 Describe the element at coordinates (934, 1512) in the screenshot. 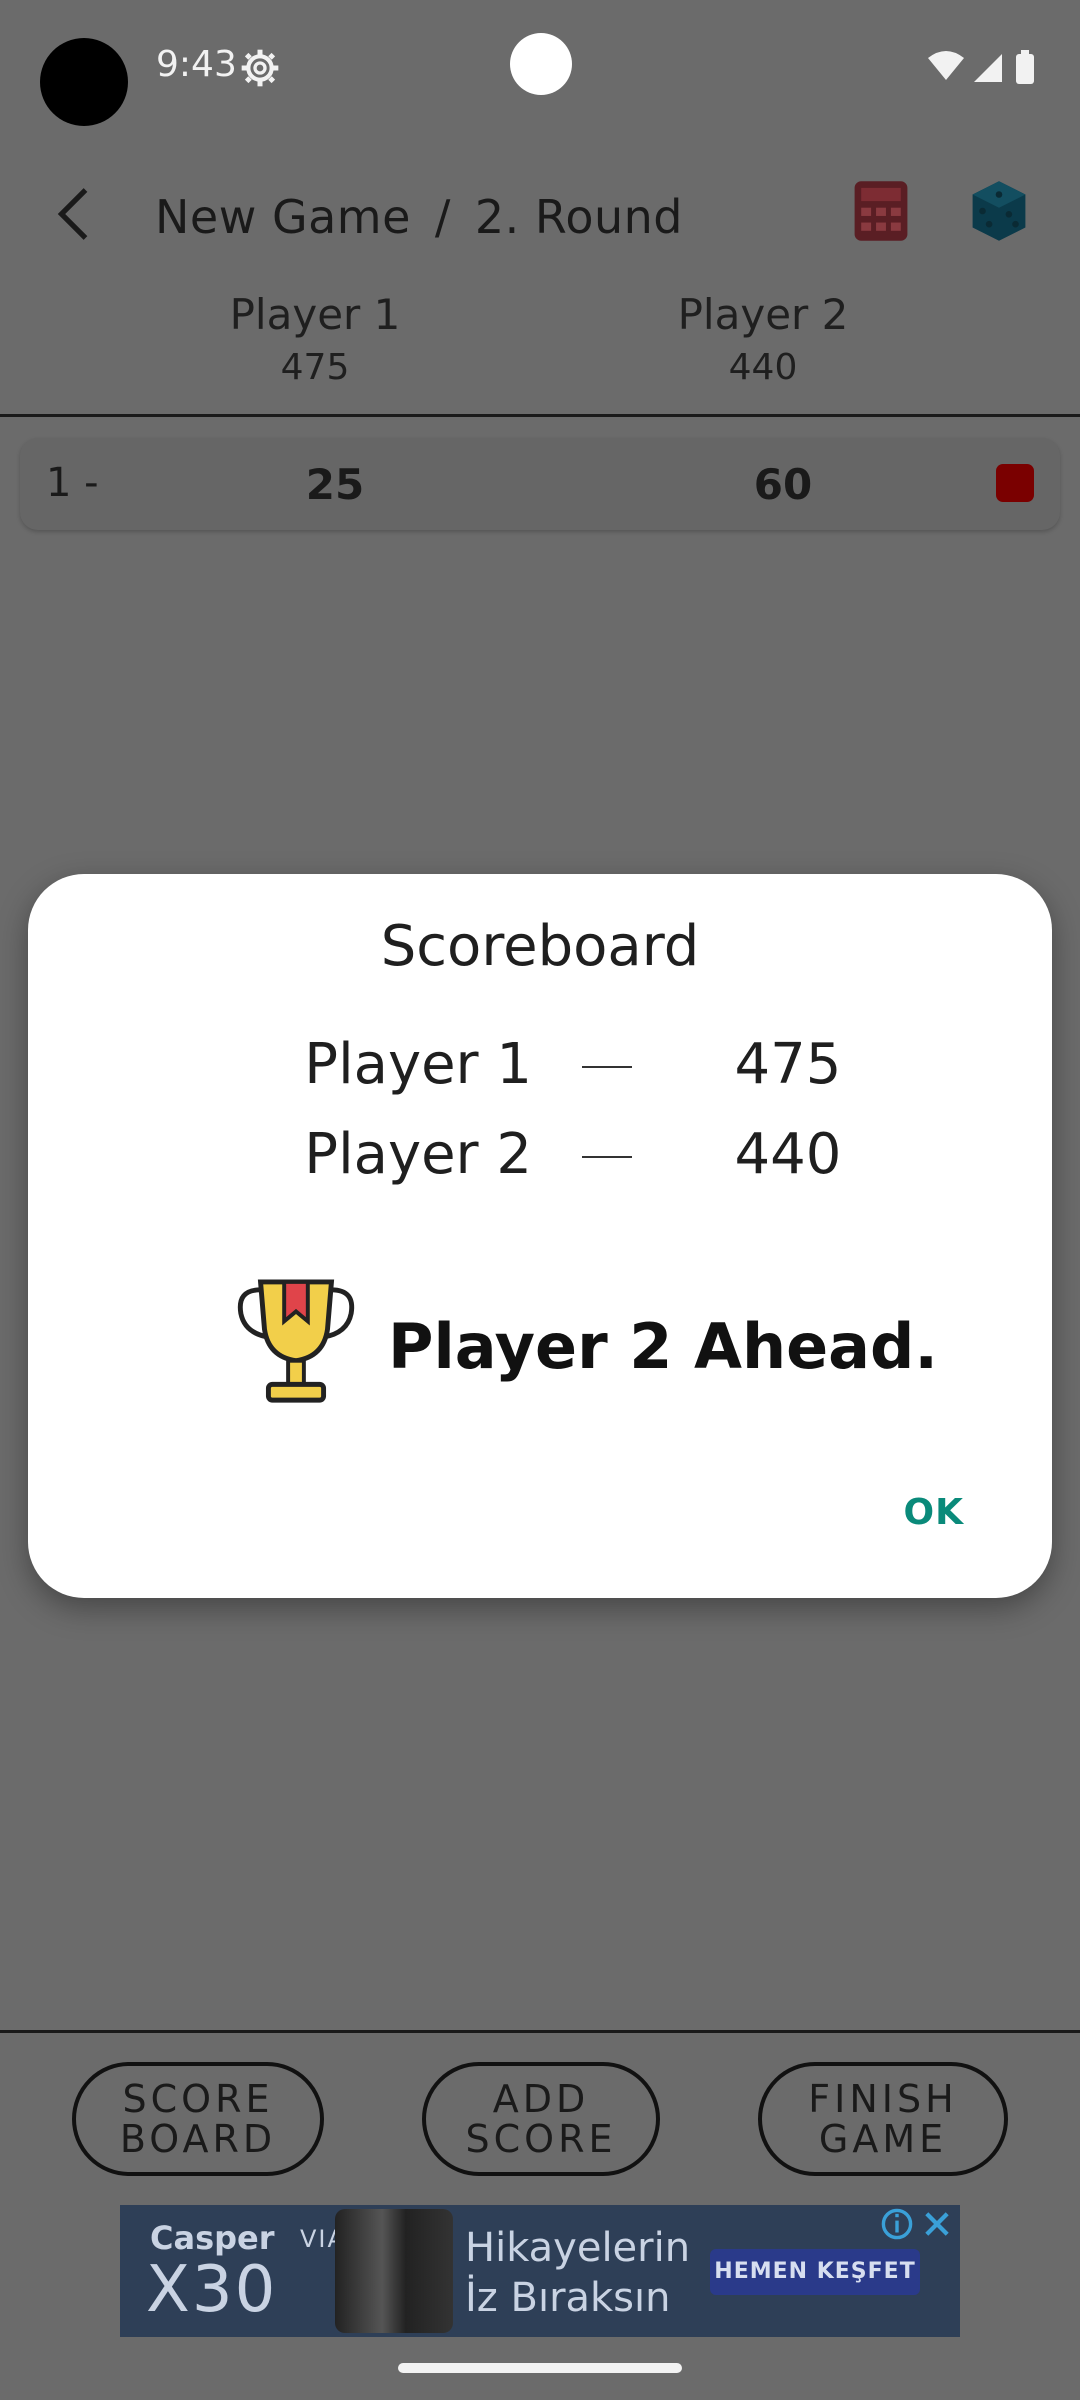

I see `ok-button: OK` at that location.